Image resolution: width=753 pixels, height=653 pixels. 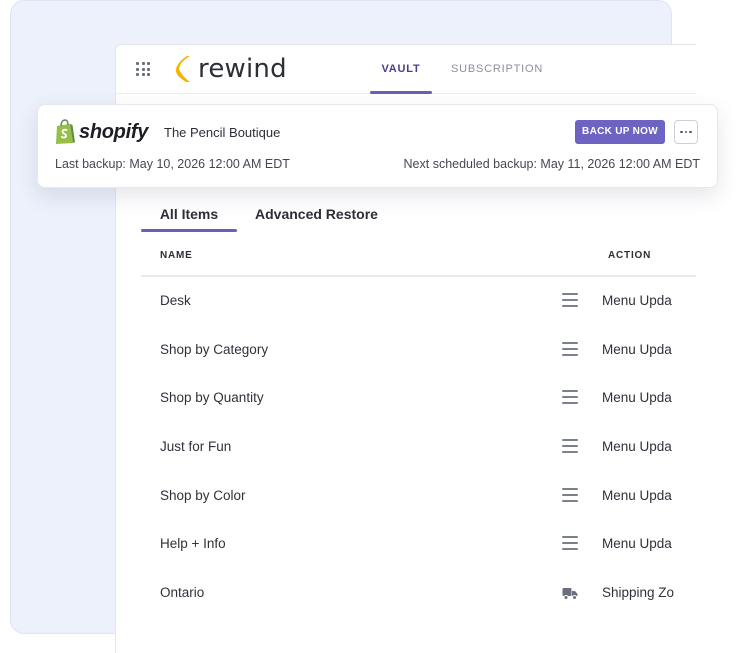 I want to click on truck-icon, so click(x=570, y=594).